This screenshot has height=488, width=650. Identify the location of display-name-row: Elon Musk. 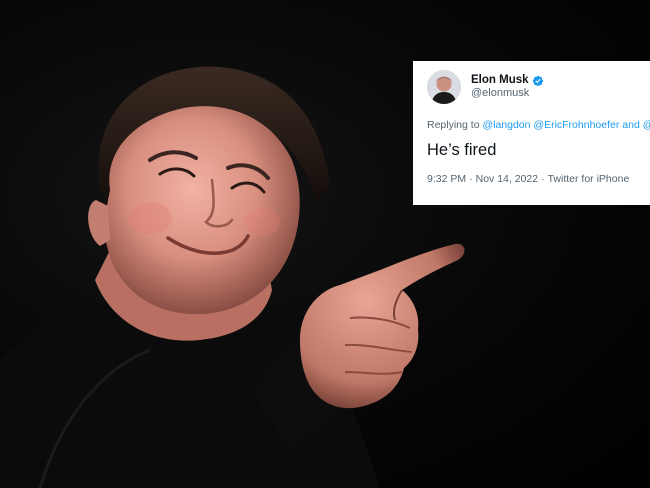
(507, 80).